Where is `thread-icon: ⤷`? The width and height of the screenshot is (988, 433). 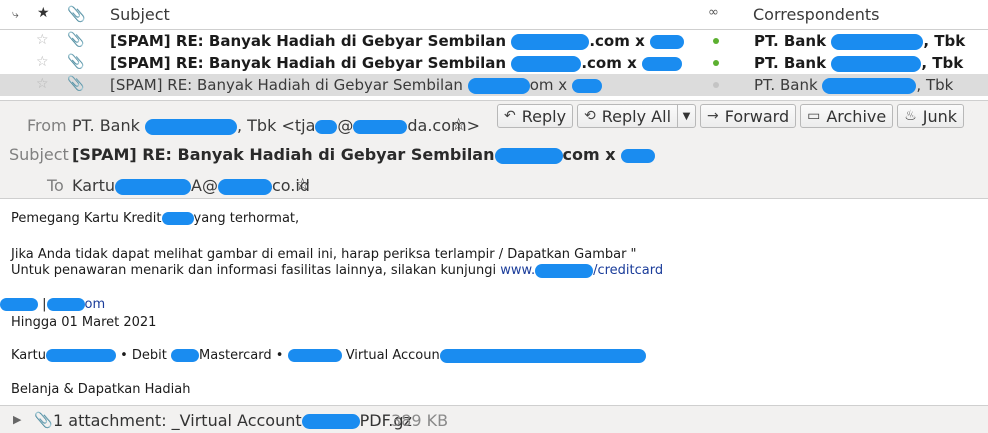
thread-icon: ⤷ is located at coordinates (15, 14).